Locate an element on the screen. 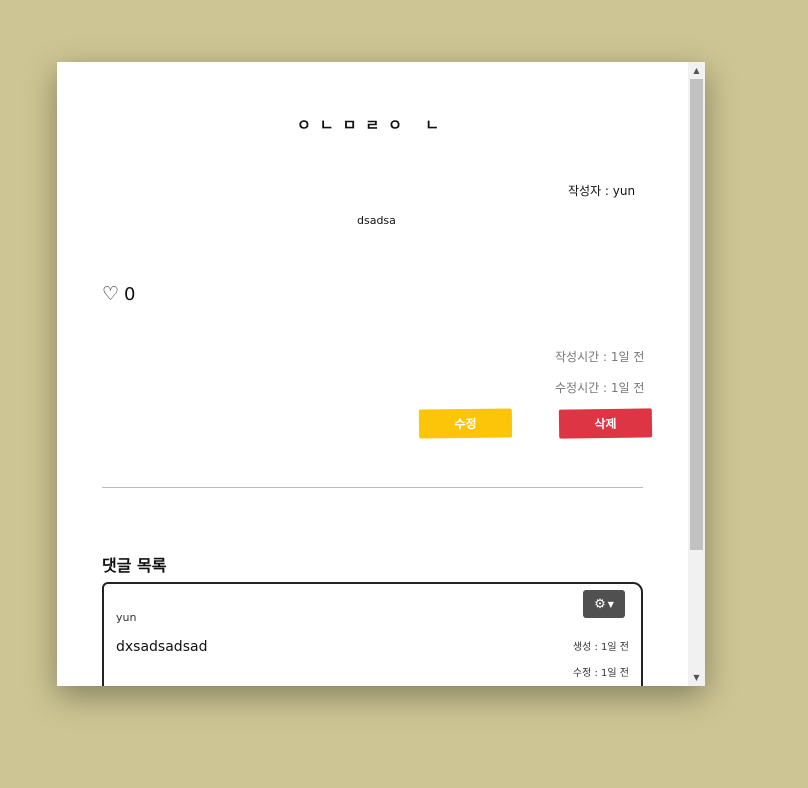 The image size is (808, 788). scrollbar-thumb is located at coordinates (696, 314).